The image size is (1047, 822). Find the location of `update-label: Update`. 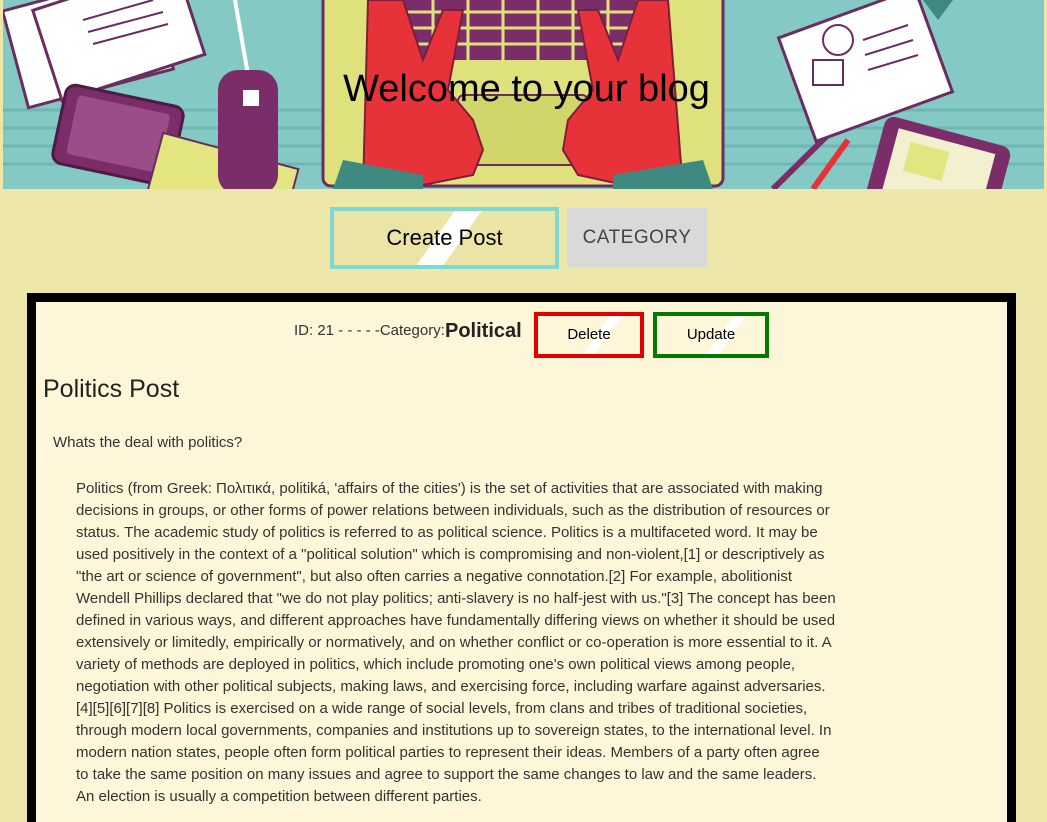

update-label: Update is located at coordinates (711, 334).